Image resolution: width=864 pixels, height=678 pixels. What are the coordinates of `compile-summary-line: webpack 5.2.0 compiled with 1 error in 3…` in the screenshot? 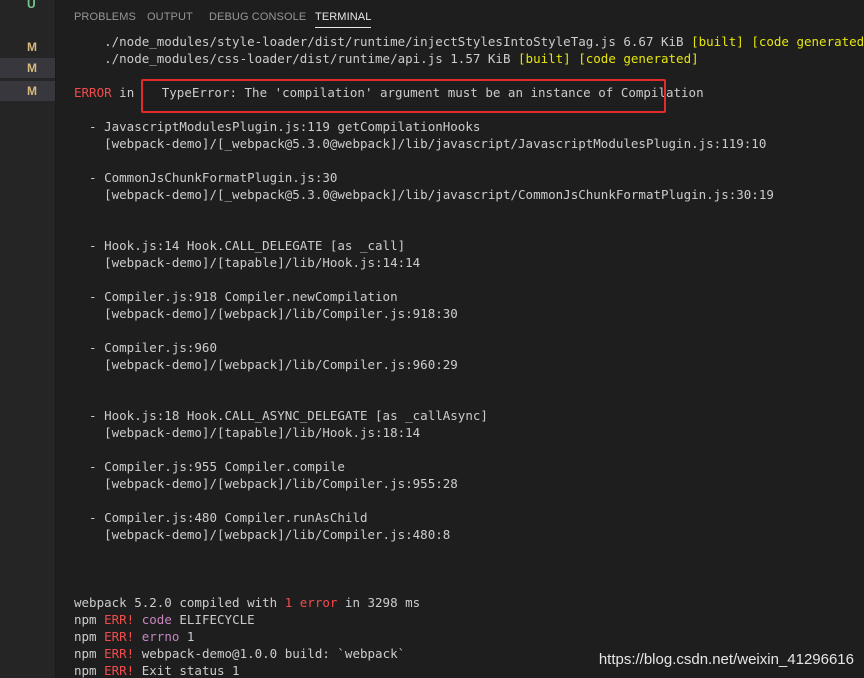 It's located at (247, 602).